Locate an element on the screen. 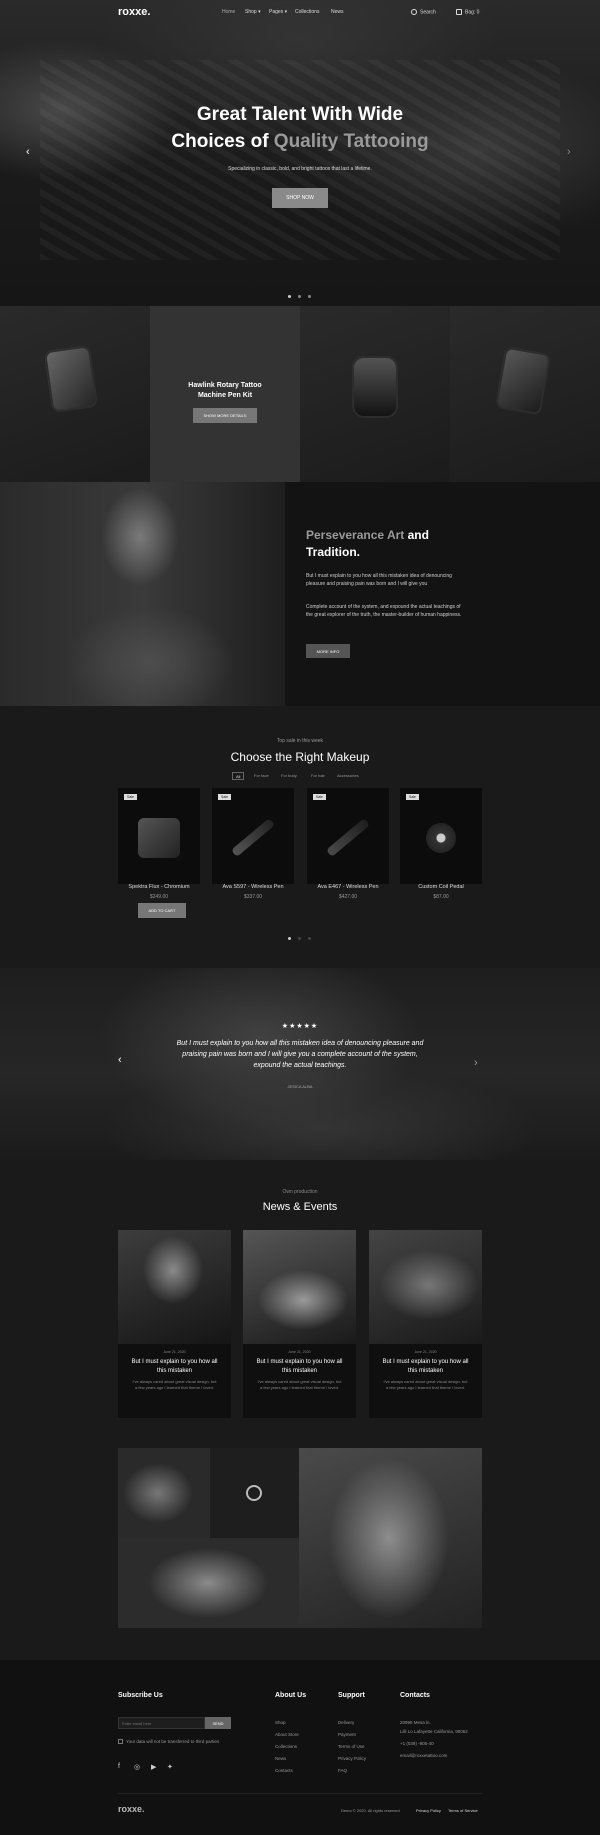  contact-email: email@roxxetattoo.com is located at coordinates (423, 1755).